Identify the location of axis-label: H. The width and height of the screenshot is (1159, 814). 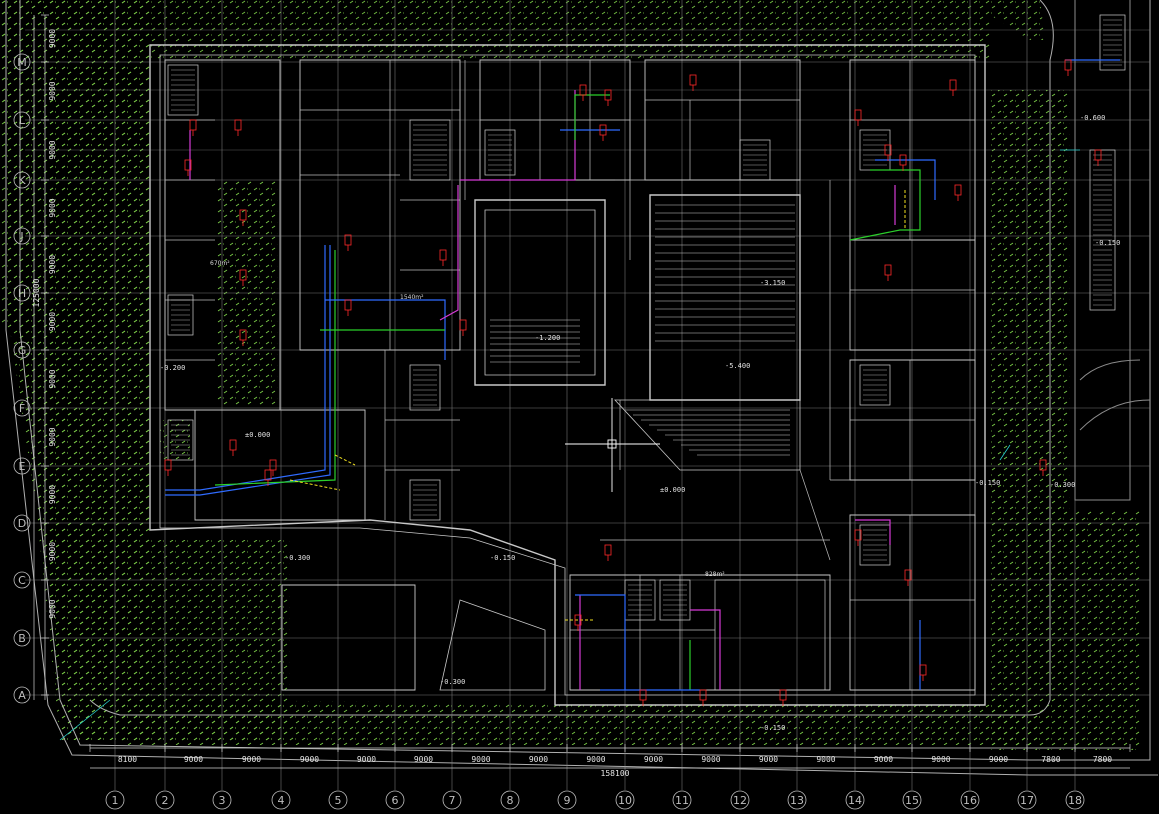
(22, 293).